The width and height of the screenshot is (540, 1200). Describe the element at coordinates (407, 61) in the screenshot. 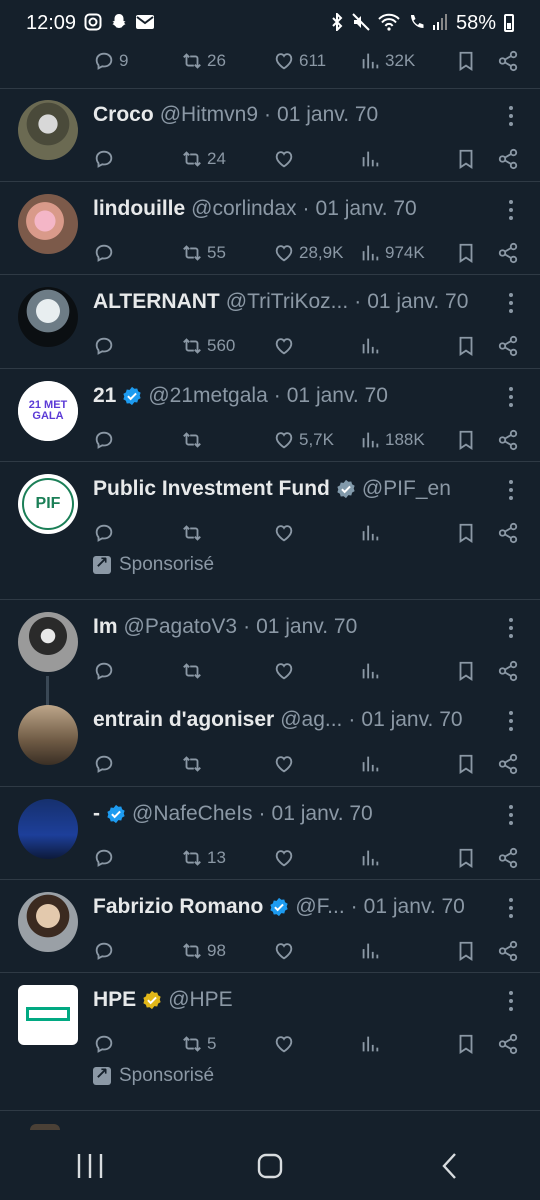

I see `views-button: 32K` at that location.